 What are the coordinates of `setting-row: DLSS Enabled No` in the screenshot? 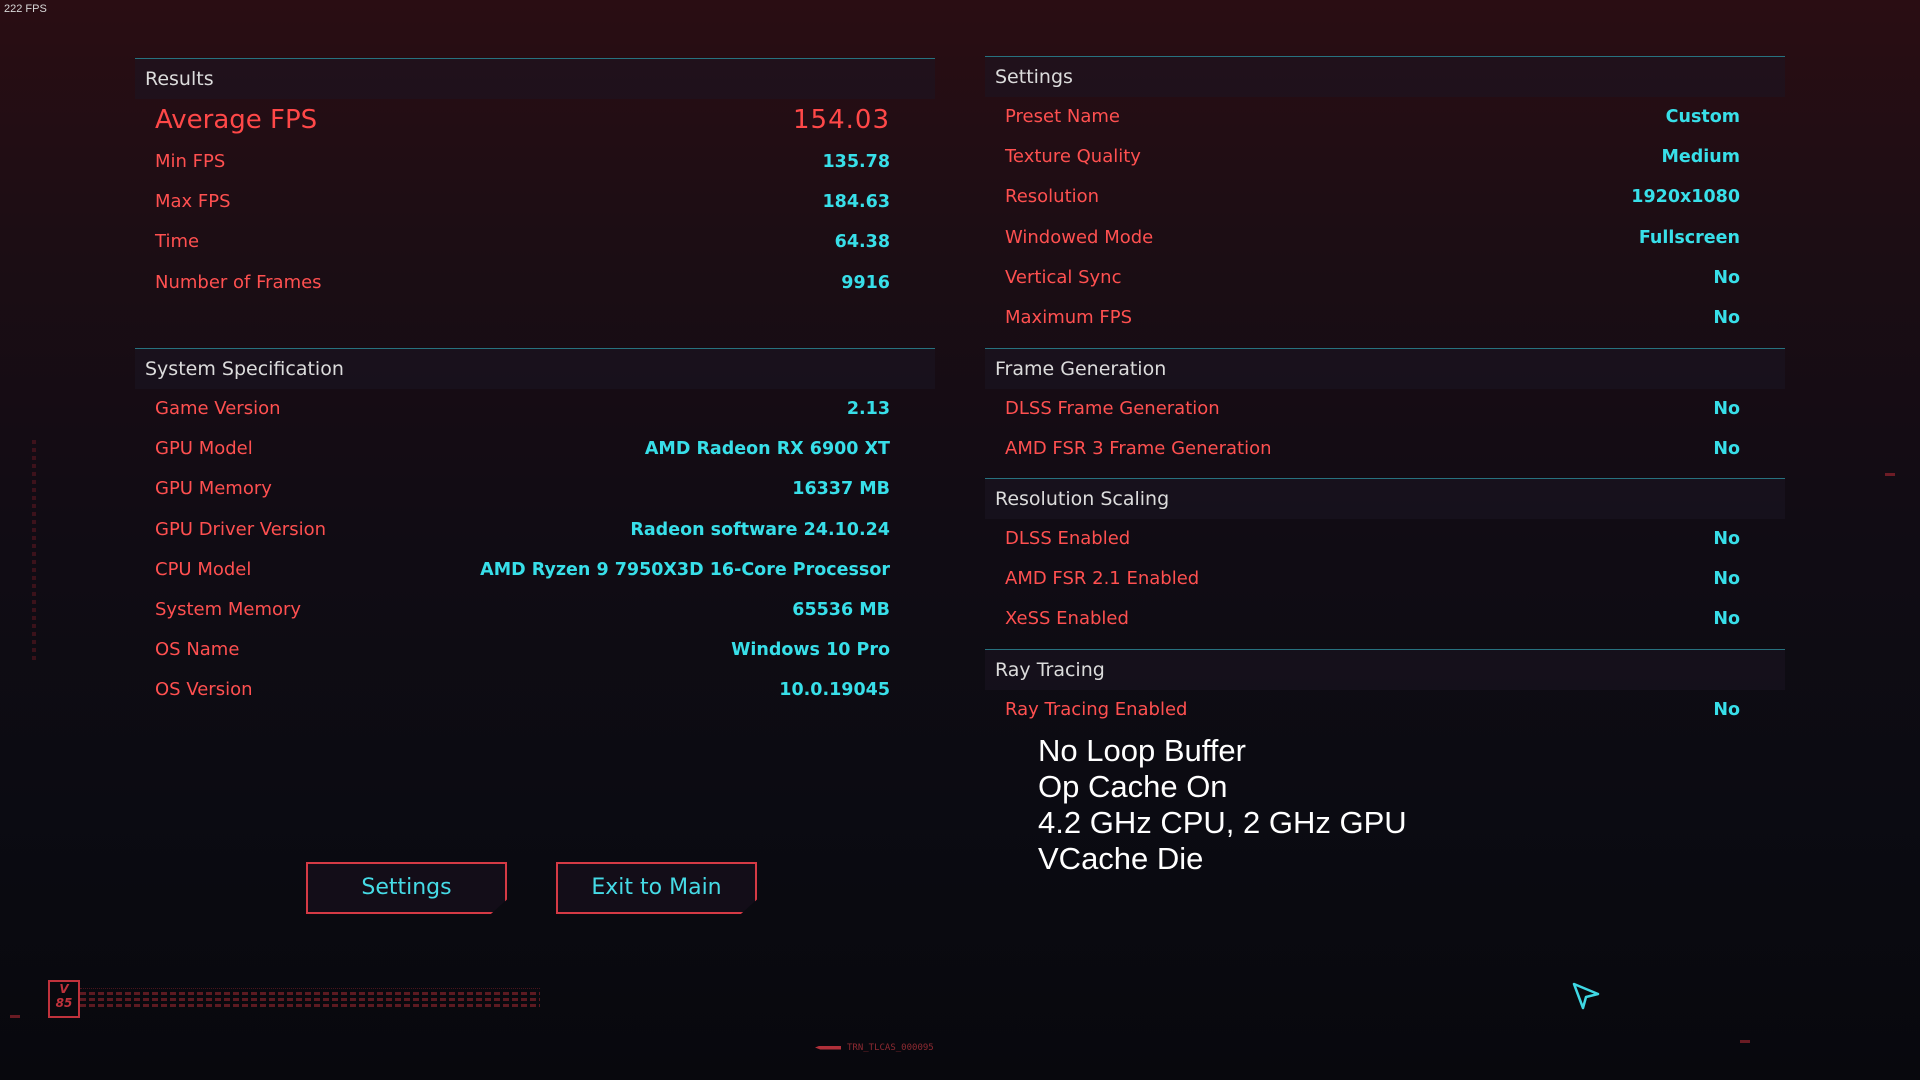 It's located at (1385, 539).